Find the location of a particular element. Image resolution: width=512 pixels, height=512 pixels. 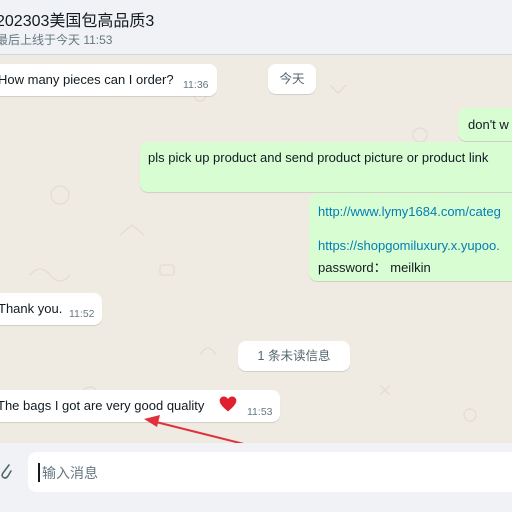

paperclip-icon is located at coordinates (6, 473).